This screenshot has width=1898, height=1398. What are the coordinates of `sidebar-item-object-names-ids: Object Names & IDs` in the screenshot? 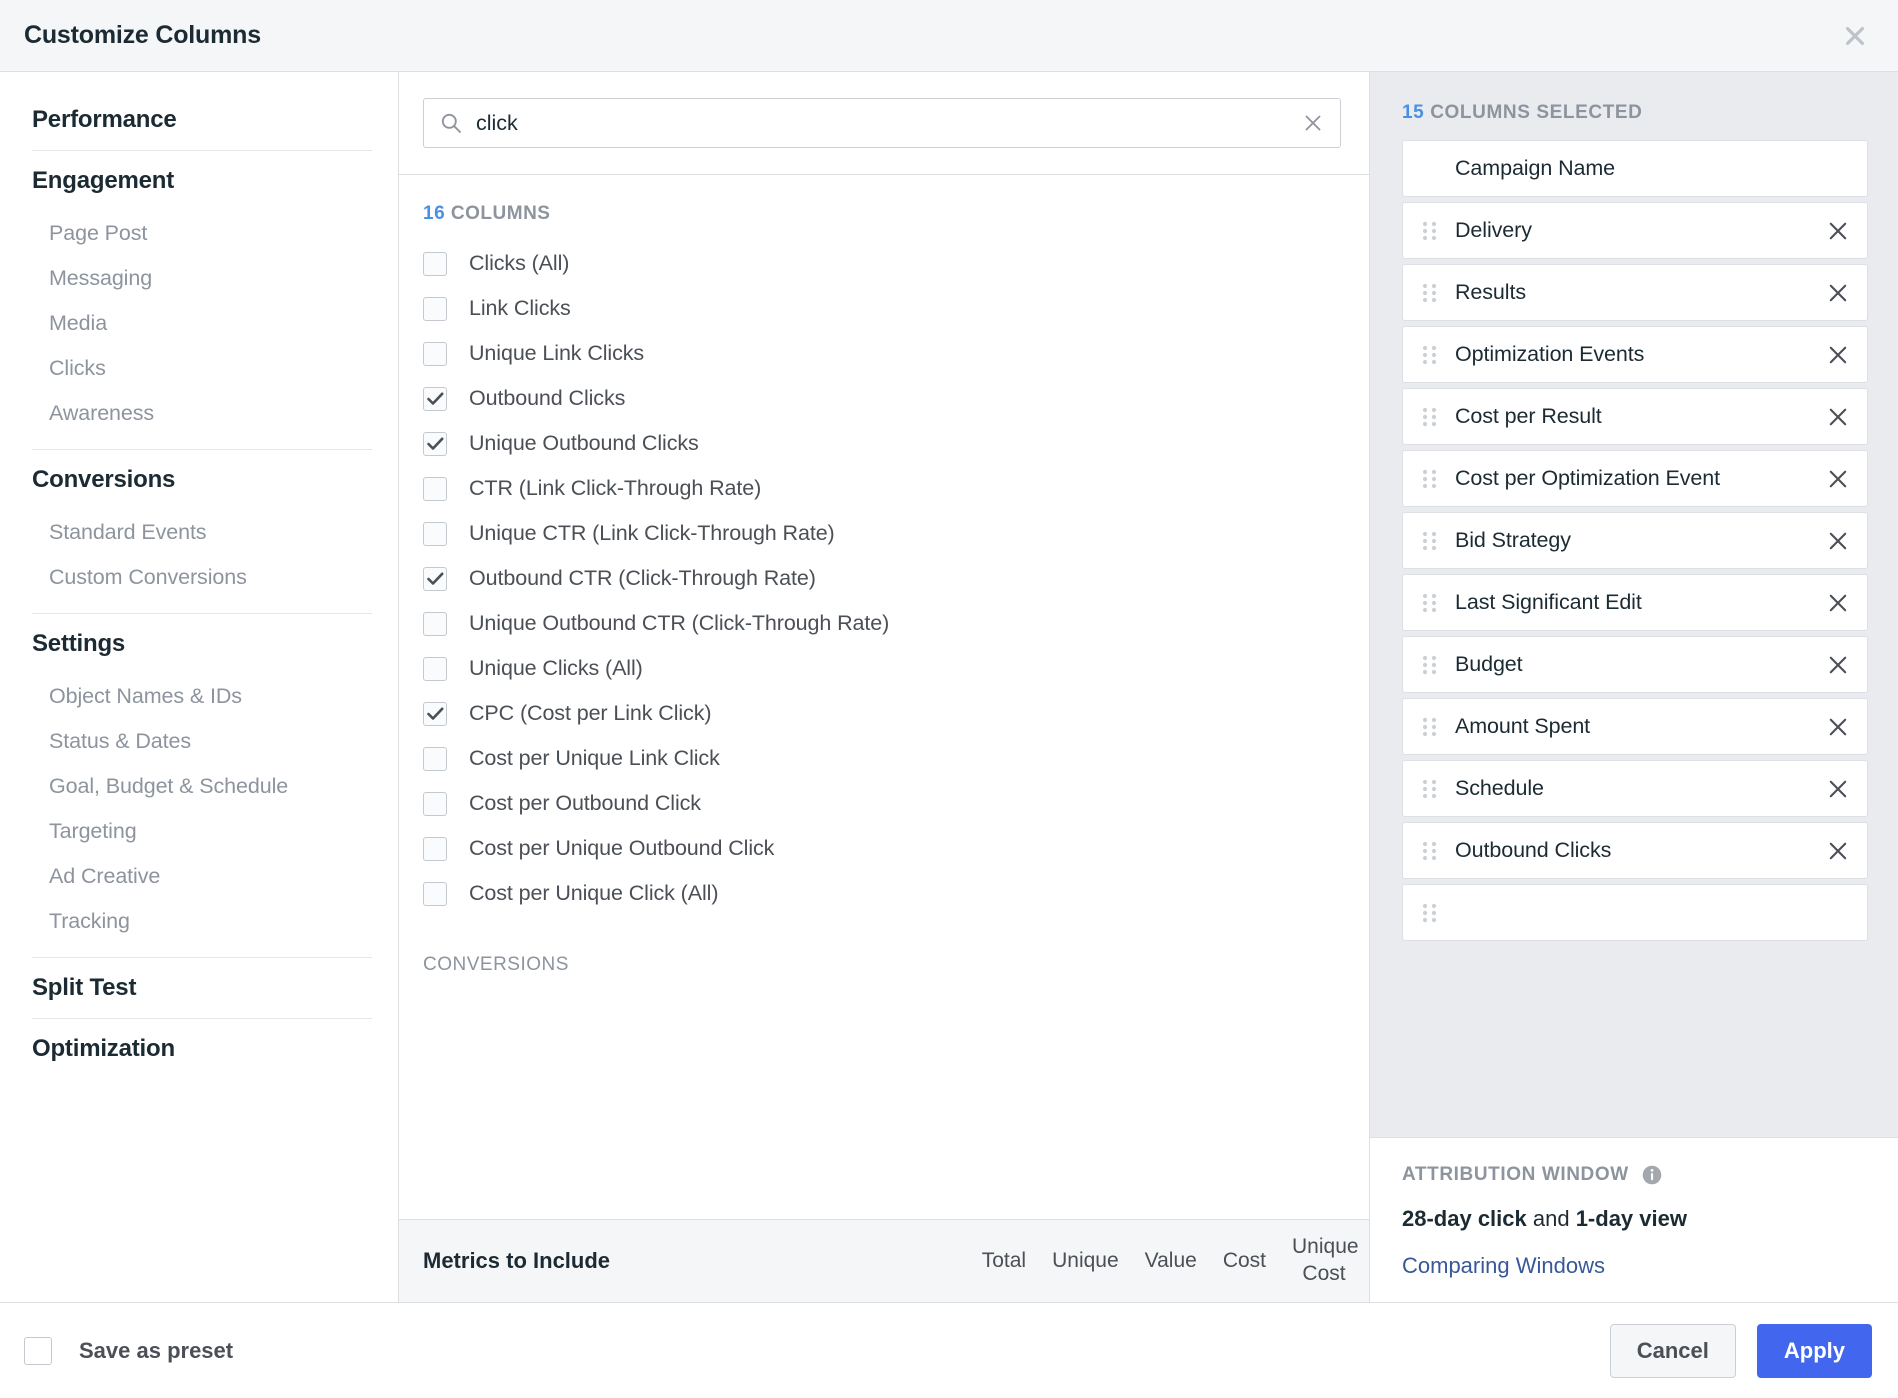 It's located at (202, 696).